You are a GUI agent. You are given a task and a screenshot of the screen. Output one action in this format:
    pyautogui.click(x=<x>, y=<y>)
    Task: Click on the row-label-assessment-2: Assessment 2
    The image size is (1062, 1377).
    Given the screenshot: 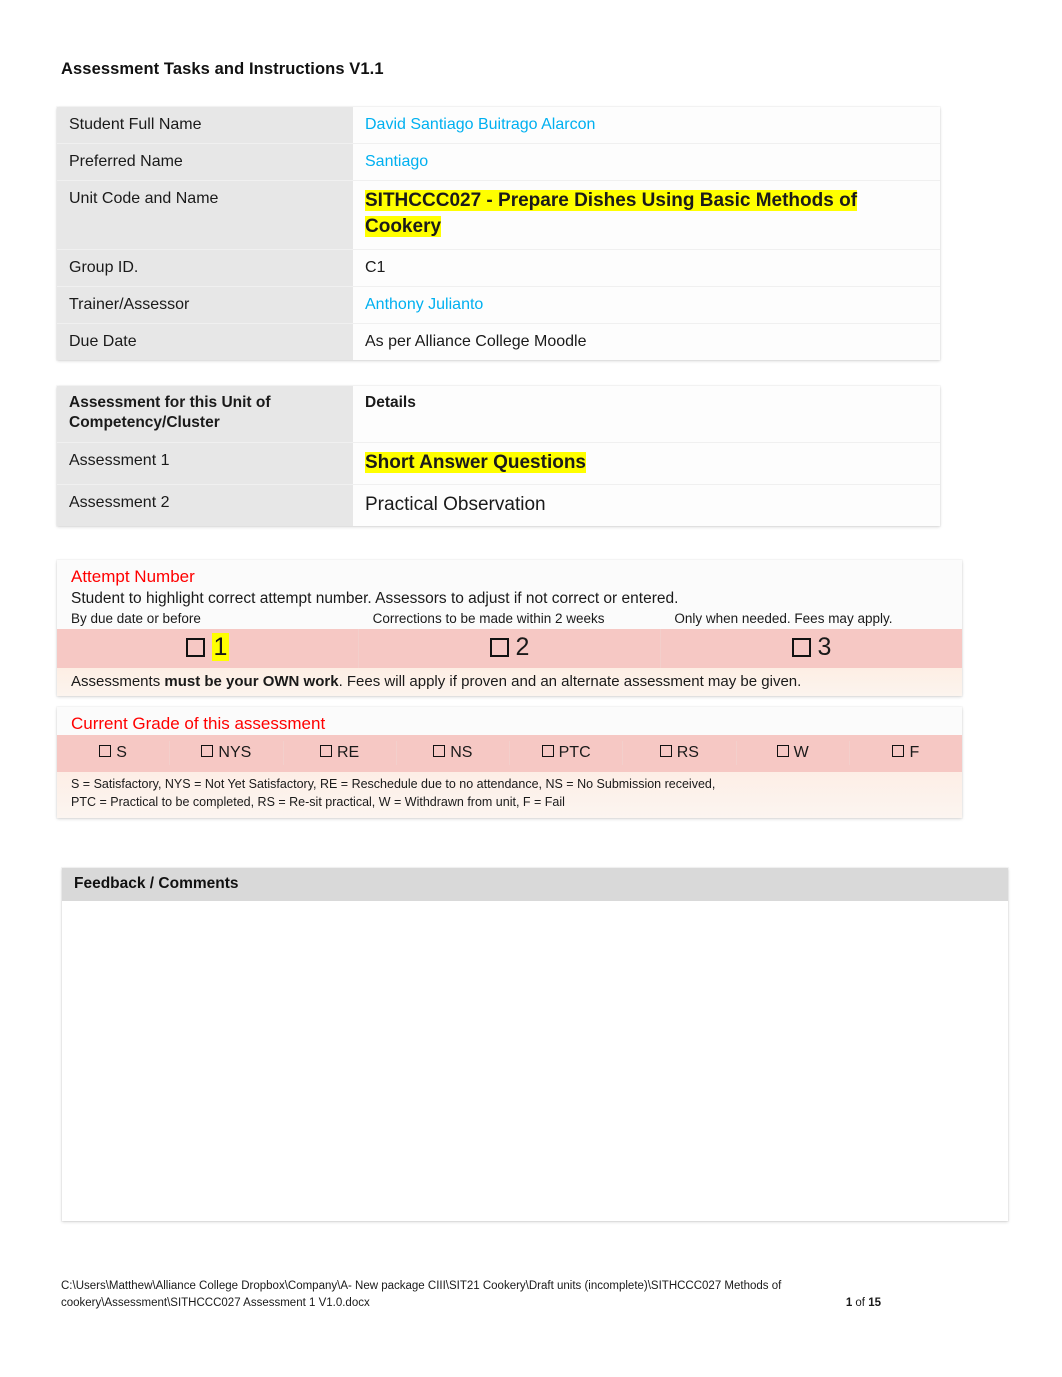 What is the action you would take?
    pyautogui.click(x=205, y=505)
    